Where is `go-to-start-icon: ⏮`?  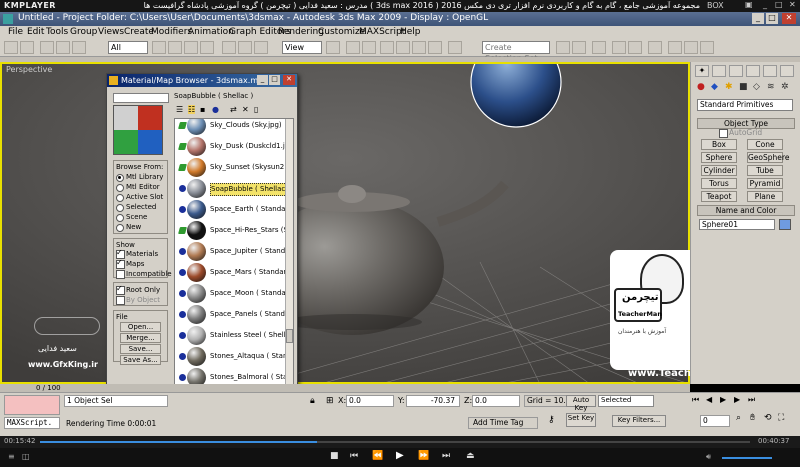
go-to-start-icon: ⏮ is located at coordinates (695, 400).